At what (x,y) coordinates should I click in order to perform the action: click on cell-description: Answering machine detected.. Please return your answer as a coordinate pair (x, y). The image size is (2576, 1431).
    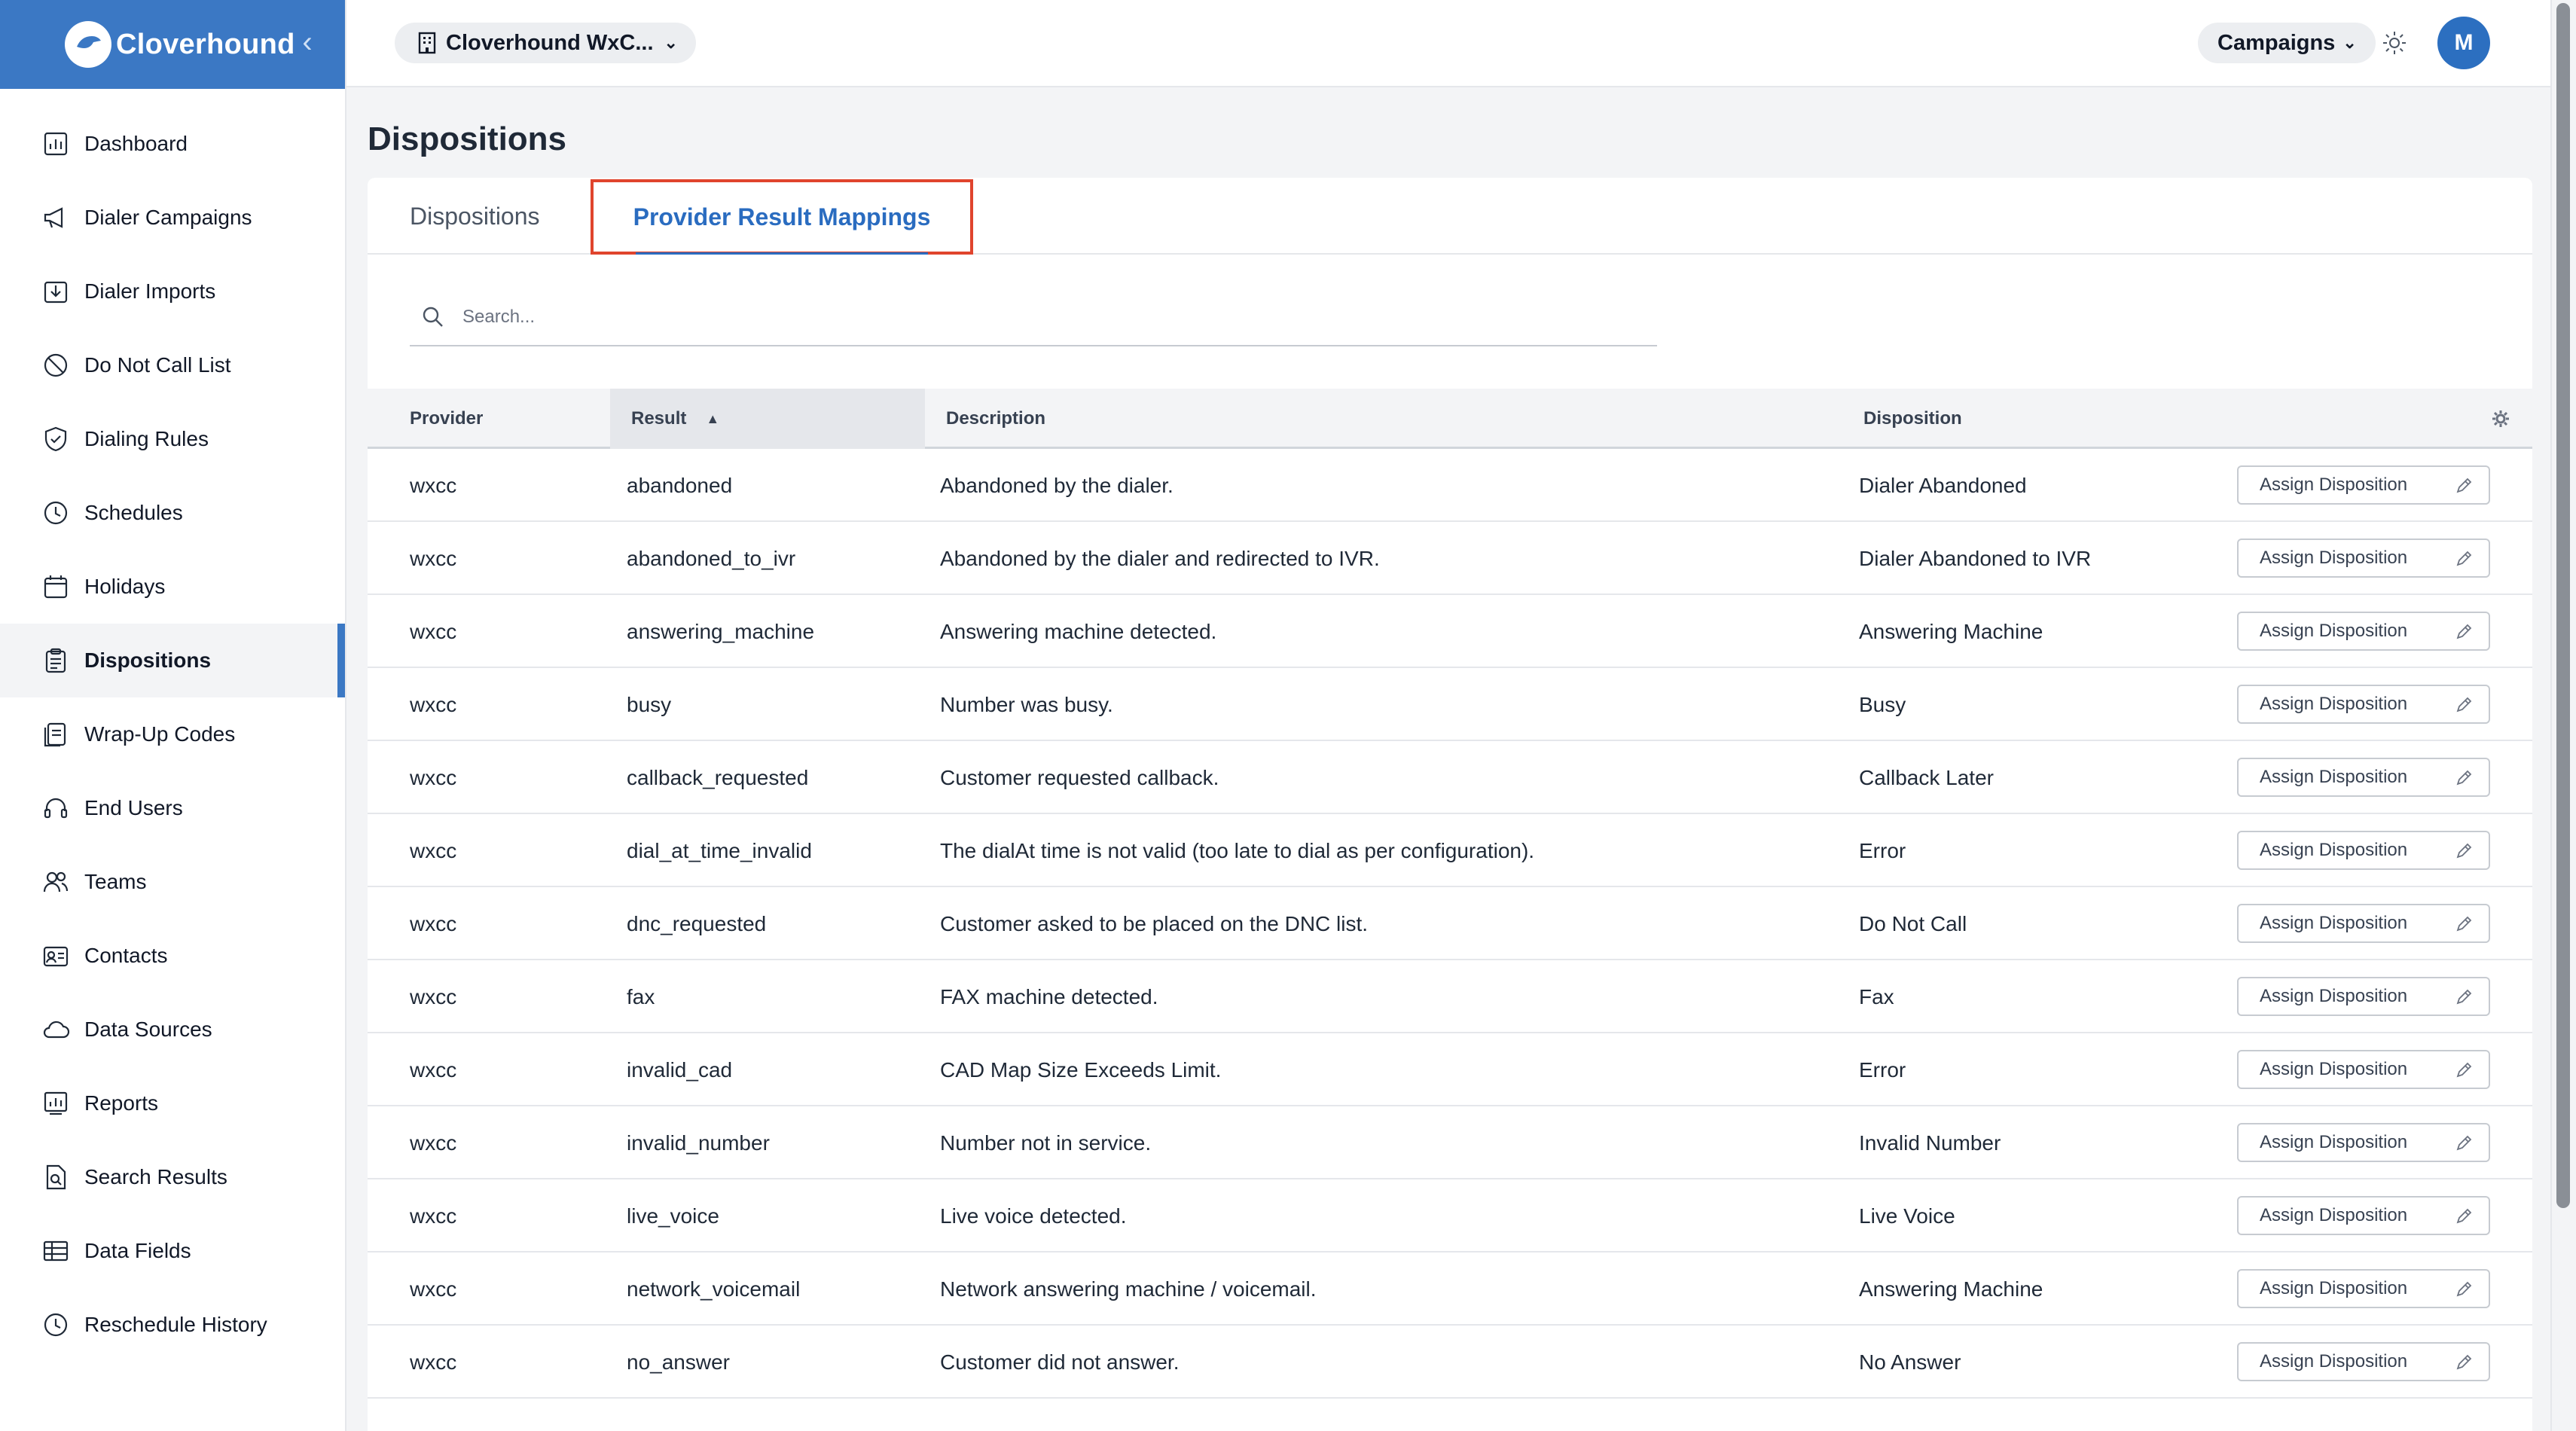
    Looking at the image, I should click on (1078, 631).